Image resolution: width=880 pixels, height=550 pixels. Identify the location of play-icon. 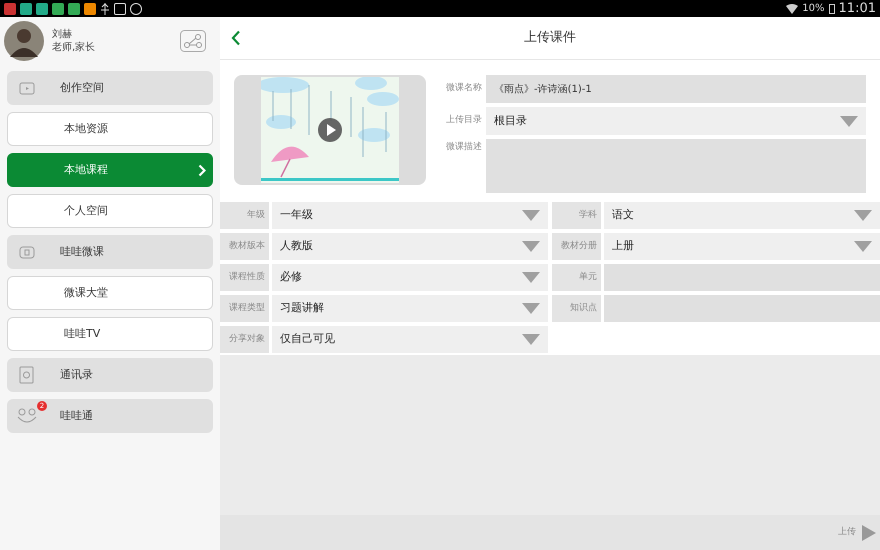
(330, 130).